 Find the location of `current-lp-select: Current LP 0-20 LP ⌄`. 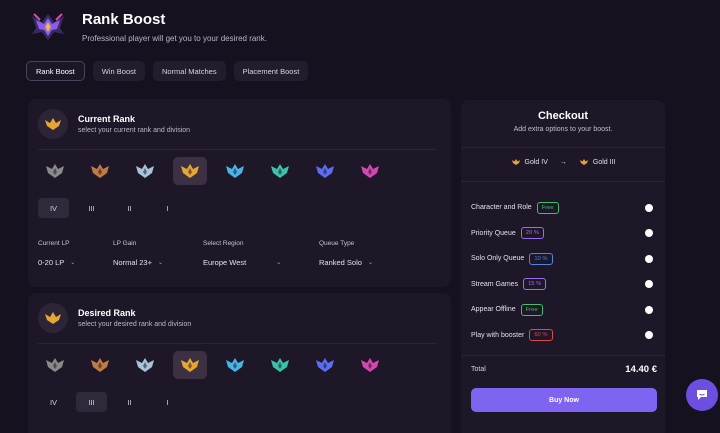

current-lp-select: Current LP 0-20 LP ⌄ is located at coordinates (75, 253).